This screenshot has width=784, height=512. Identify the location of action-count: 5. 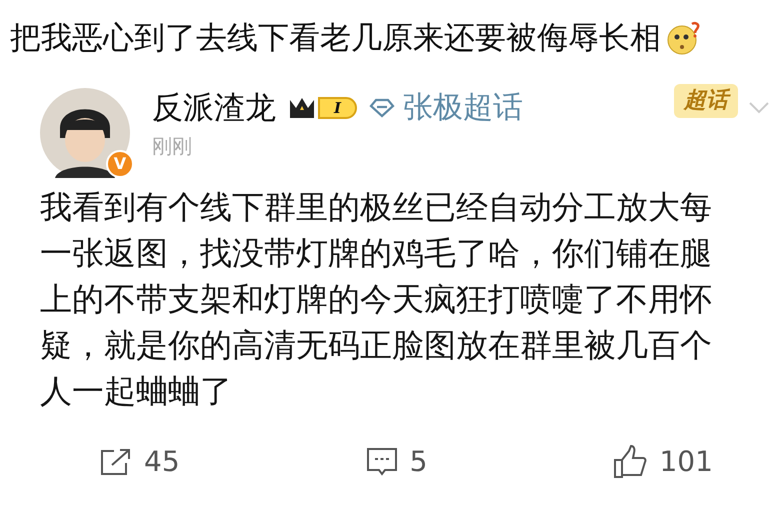
(419, 462).